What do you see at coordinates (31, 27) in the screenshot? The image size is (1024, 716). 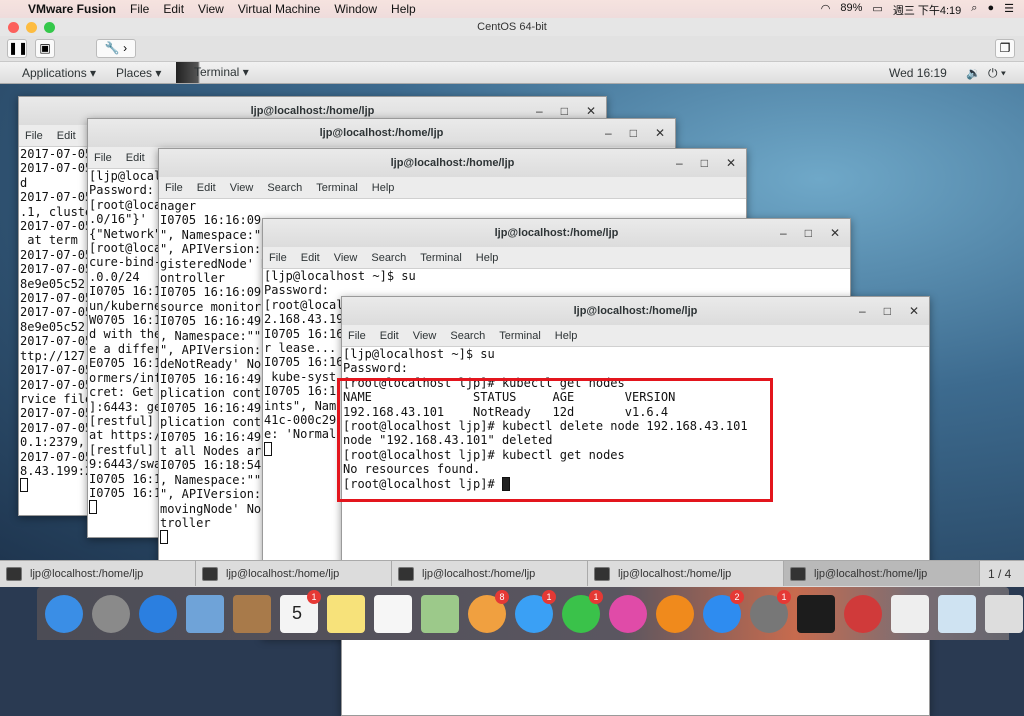 I see `minimize-window-button` at bounding box center [31, 27].